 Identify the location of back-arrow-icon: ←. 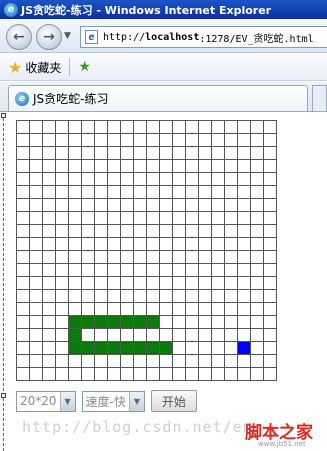
(19, 37).